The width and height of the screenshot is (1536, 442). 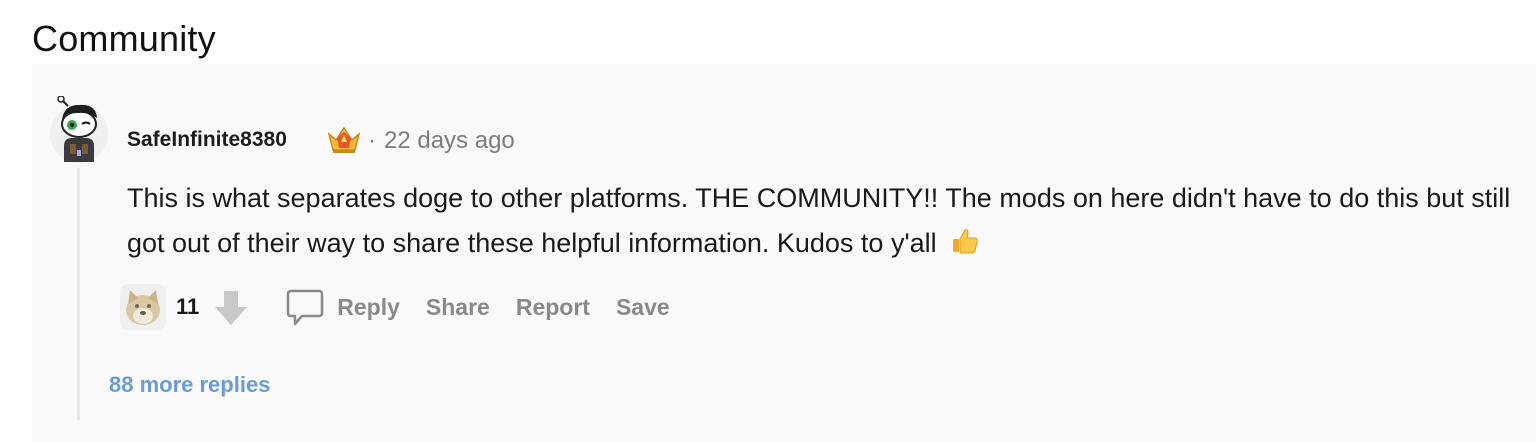 I want to click on downvote-arrow-icon, so click(x=231, y=307).